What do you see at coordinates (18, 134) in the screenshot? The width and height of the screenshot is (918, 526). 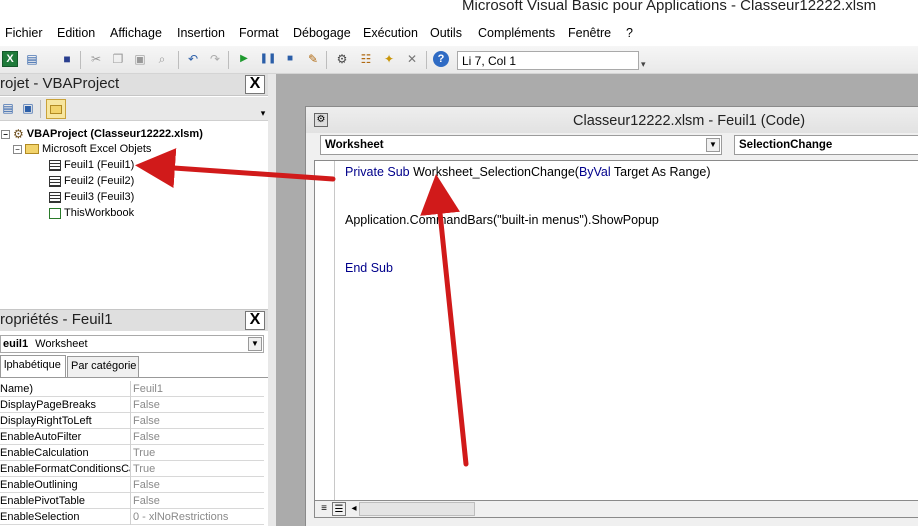 I see `vba-project-icon: ⚙` at bounding box center [18, 134].